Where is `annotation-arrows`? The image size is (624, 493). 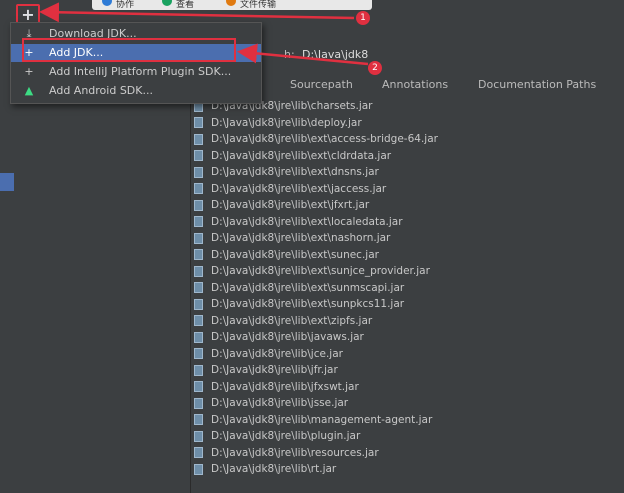 annotation-arrows is located at coordinates (204, 34).